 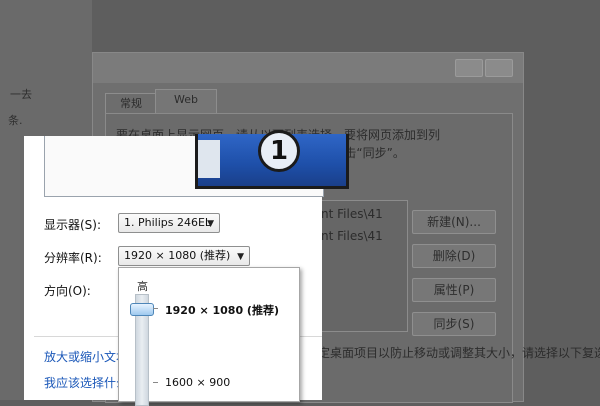 I want to click on resolution-select: 1920 × 1080 (推荐) ▼, so click(x=184, y=256).